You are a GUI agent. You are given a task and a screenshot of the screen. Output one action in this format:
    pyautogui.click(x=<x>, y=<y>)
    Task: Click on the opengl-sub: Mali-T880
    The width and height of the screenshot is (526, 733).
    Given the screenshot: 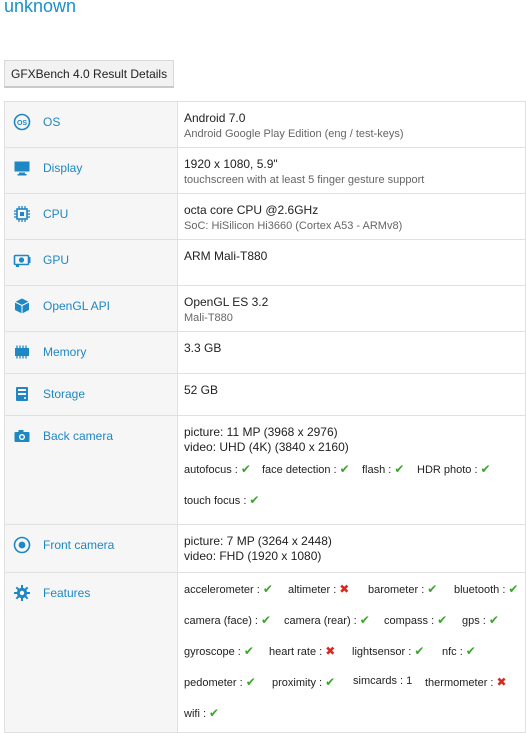 What is the action you would take?
    pyautogui.click(x=208, y=318)
    